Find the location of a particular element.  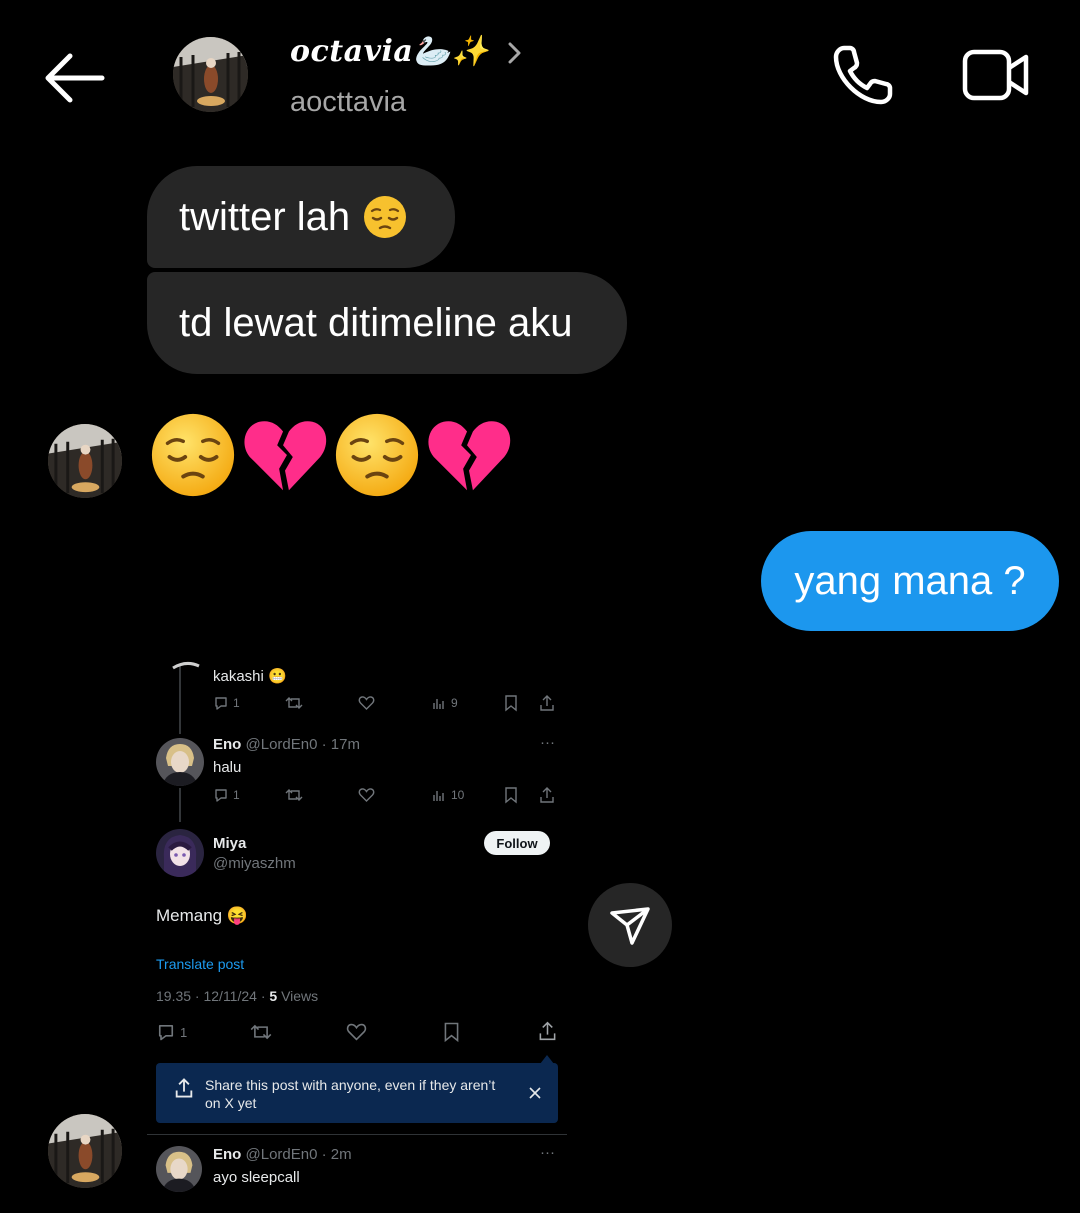

contact-avatar is located at coordinates (210, 74).